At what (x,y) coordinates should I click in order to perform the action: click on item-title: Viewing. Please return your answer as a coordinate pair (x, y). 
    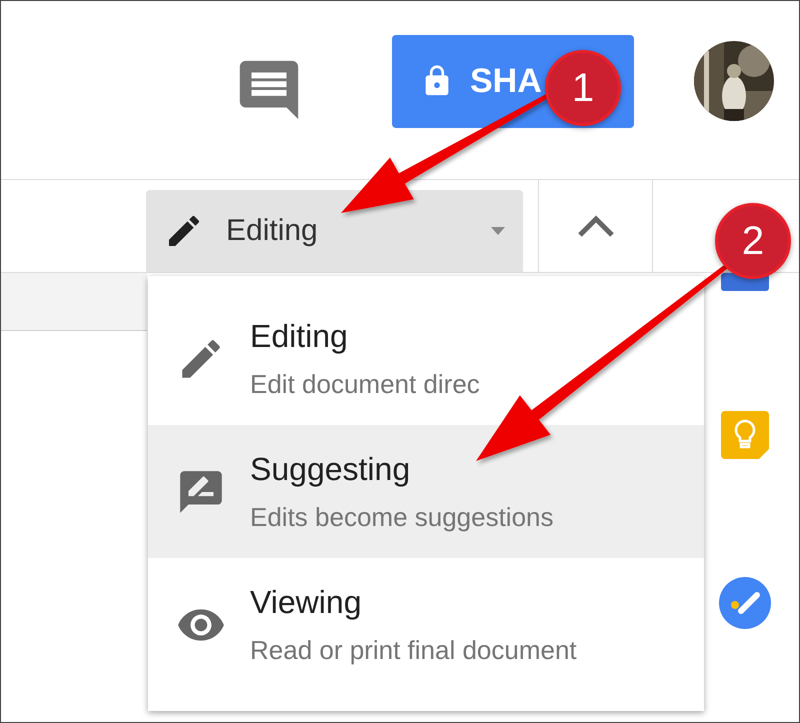
    Looking at the image, I should click on (306, 602).